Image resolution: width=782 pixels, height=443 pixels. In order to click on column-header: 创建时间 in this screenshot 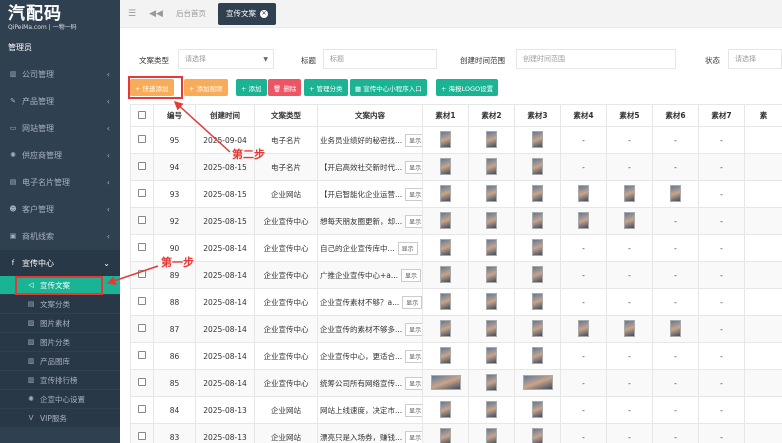, I will do `click(225, 115)`.